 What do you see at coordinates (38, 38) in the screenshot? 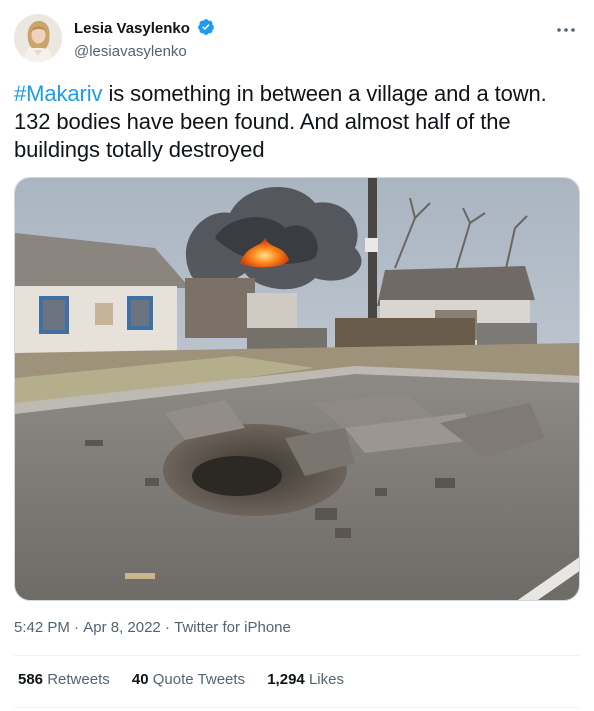
I see `avatar` at bounding box center [38, 38].